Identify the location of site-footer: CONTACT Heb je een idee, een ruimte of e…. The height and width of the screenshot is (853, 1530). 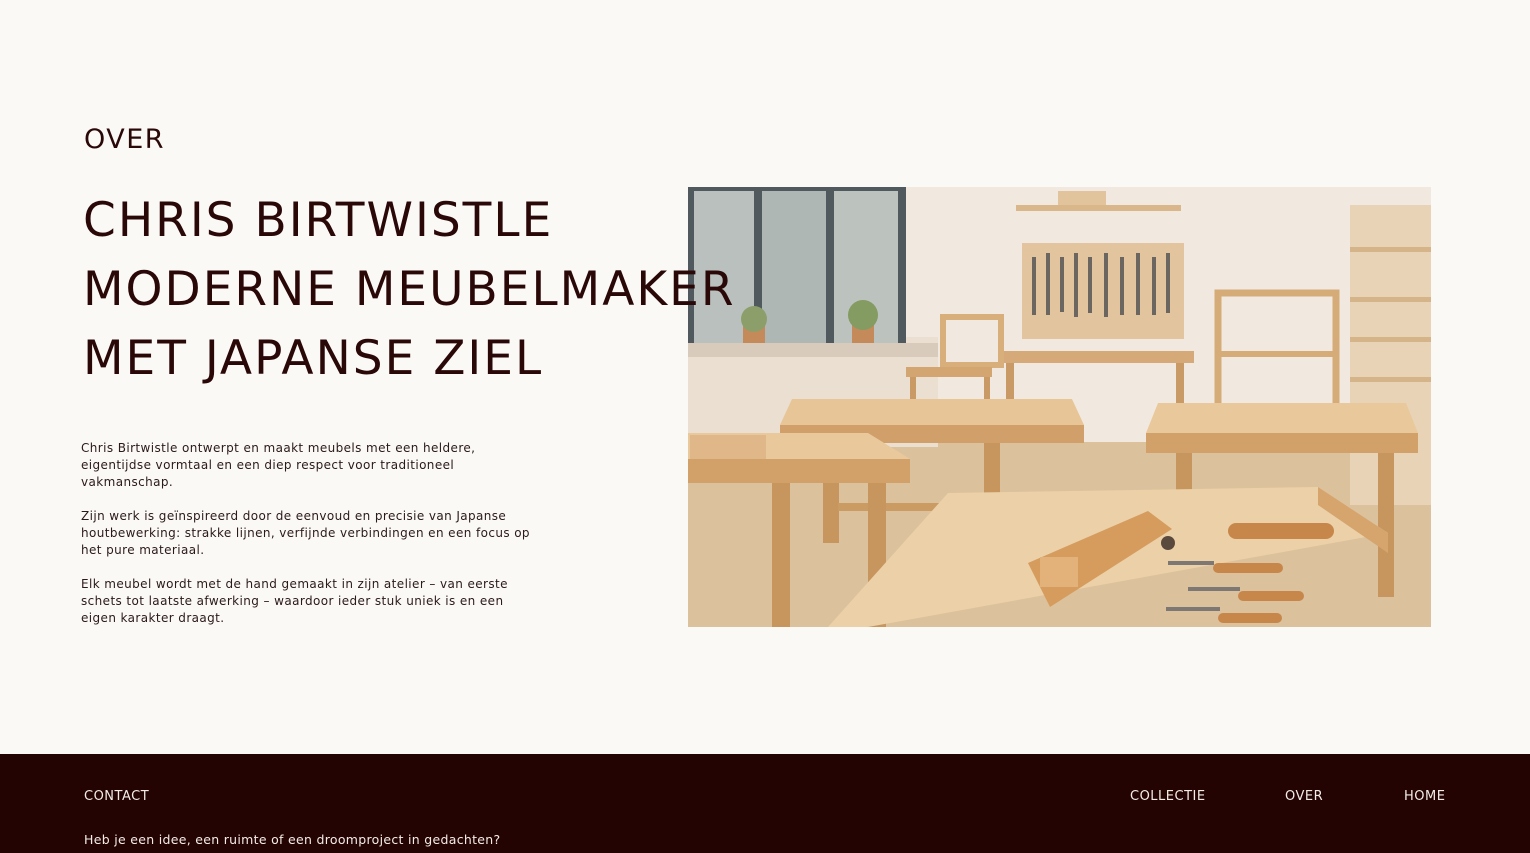
(765, 803).